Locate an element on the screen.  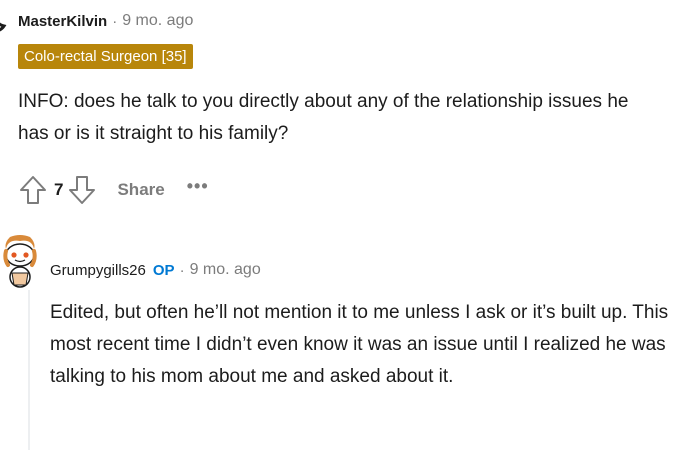
reply-header: Grumpygills26 OP · 9 mo. ago is located at coordinates (155, 270).